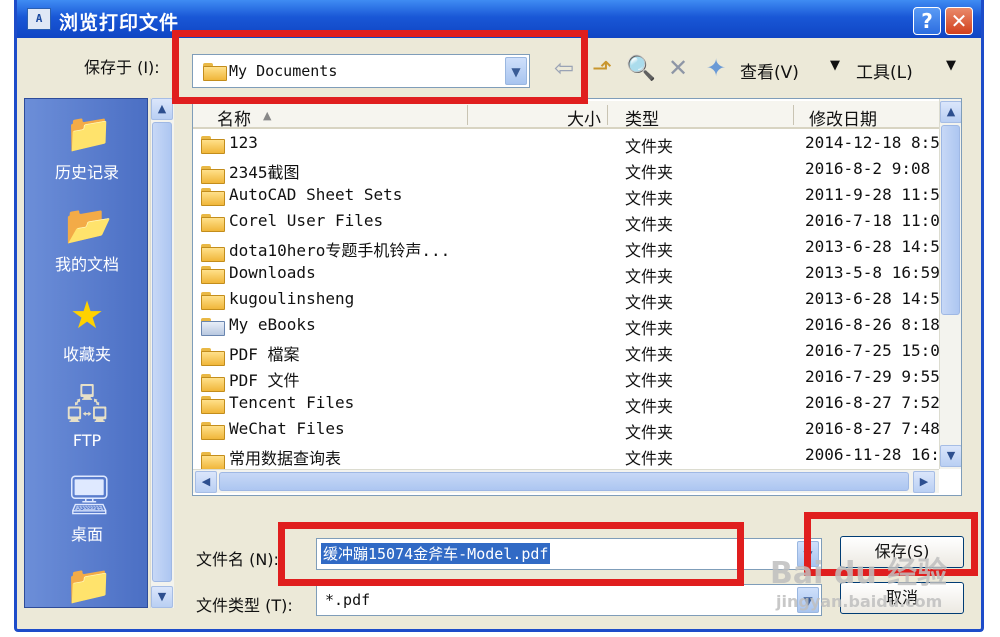 This screenshot has width=1000, height=637. I want to click on filename-label: 文件名 (N):, so click(237, 559).